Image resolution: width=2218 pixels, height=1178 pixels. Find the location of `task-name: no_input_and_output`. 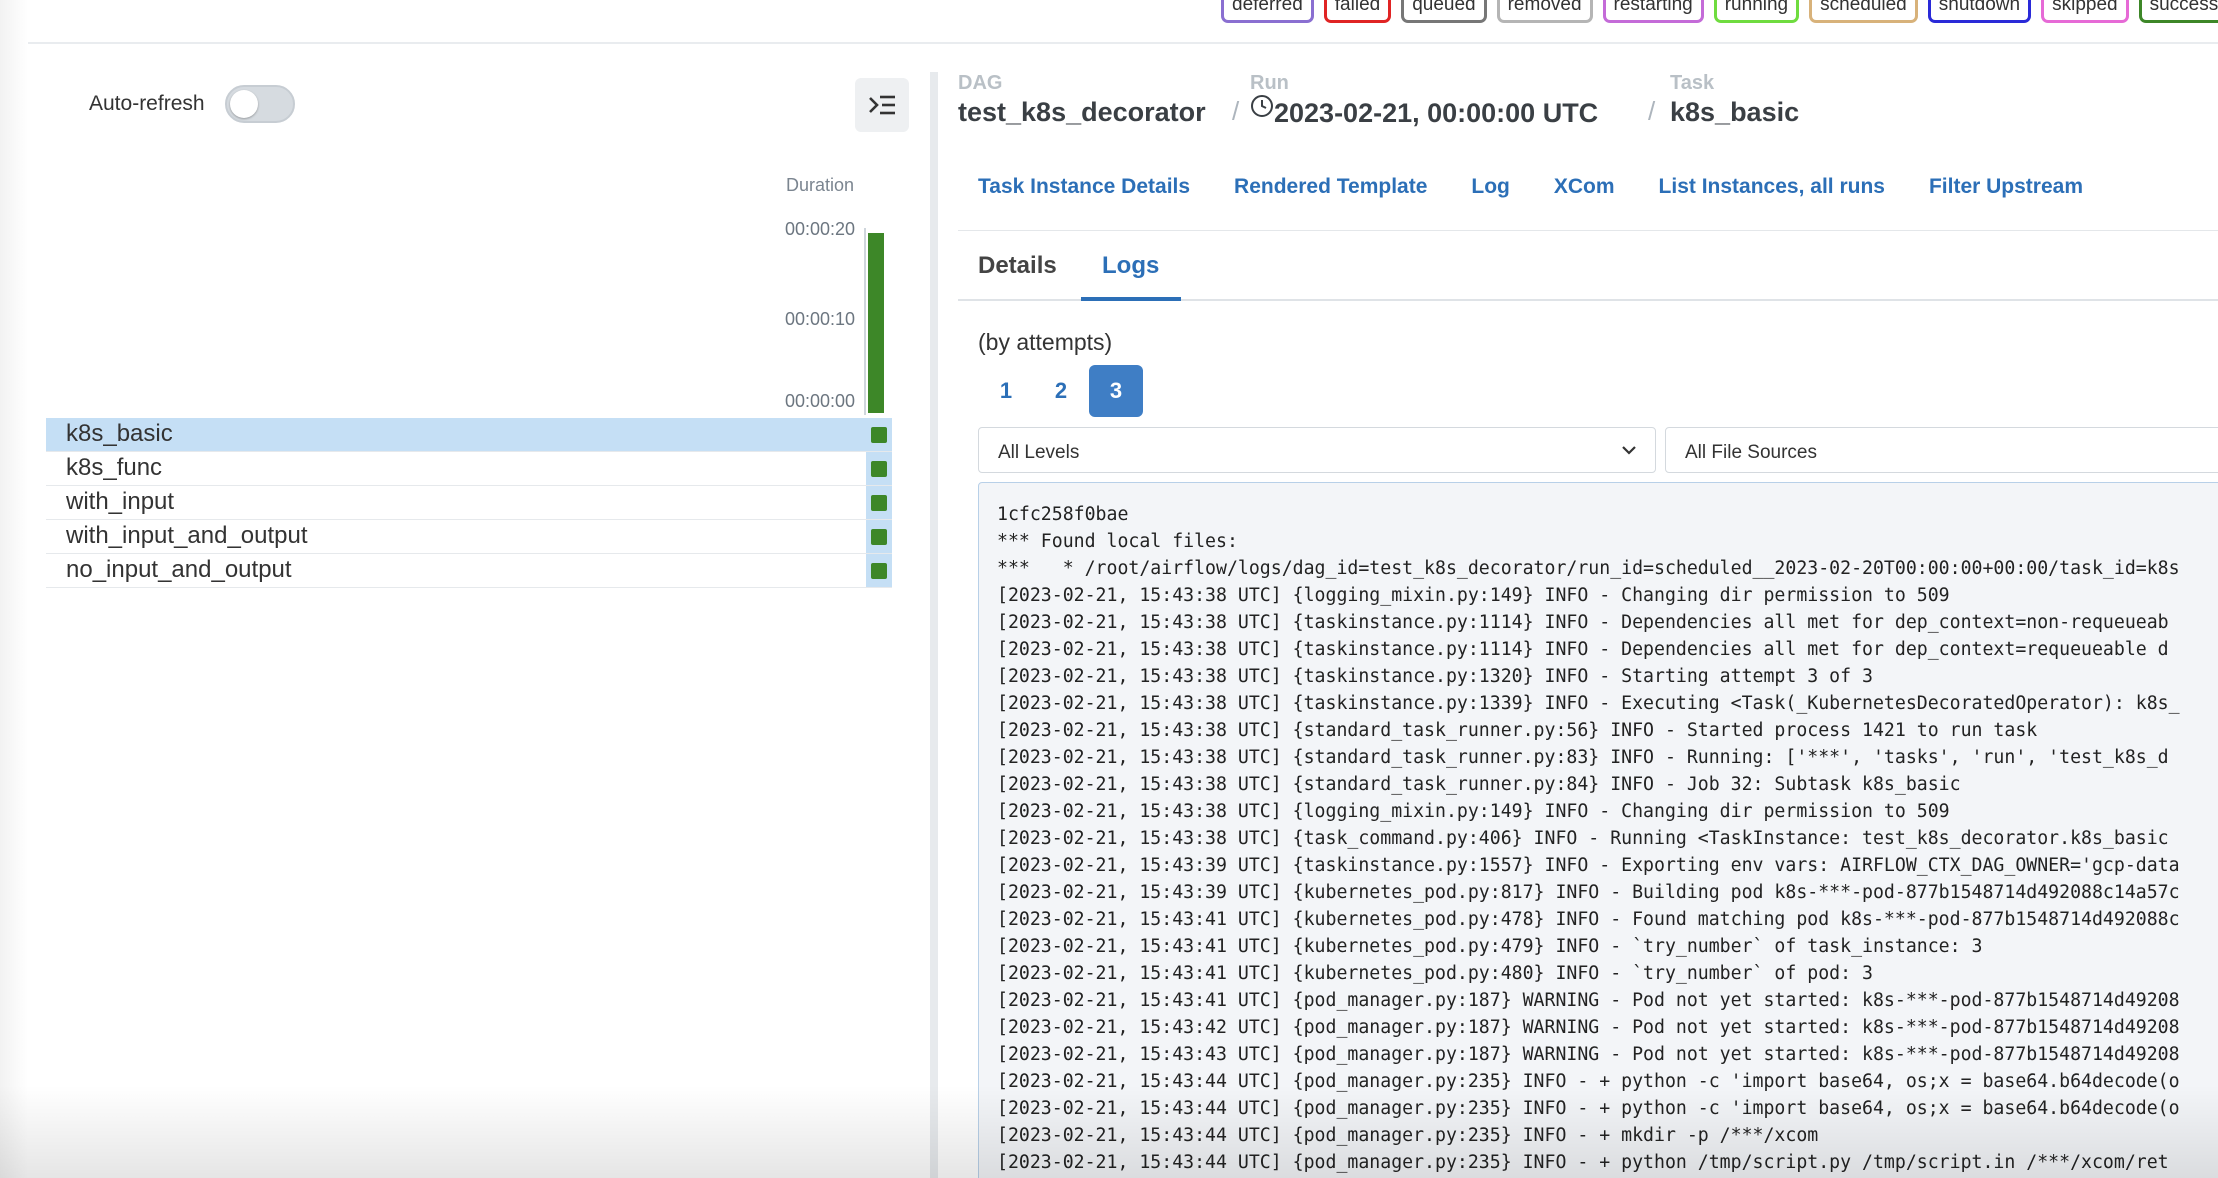

task-name: no_input_and_output is located at coordinates (179, 569).